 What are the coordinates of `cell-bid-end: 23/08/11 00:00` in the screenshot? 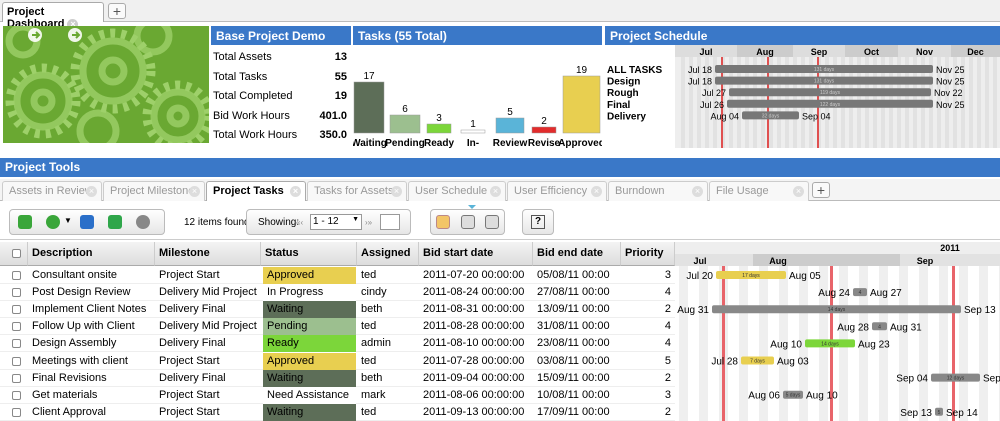 It's located at (577, 343).